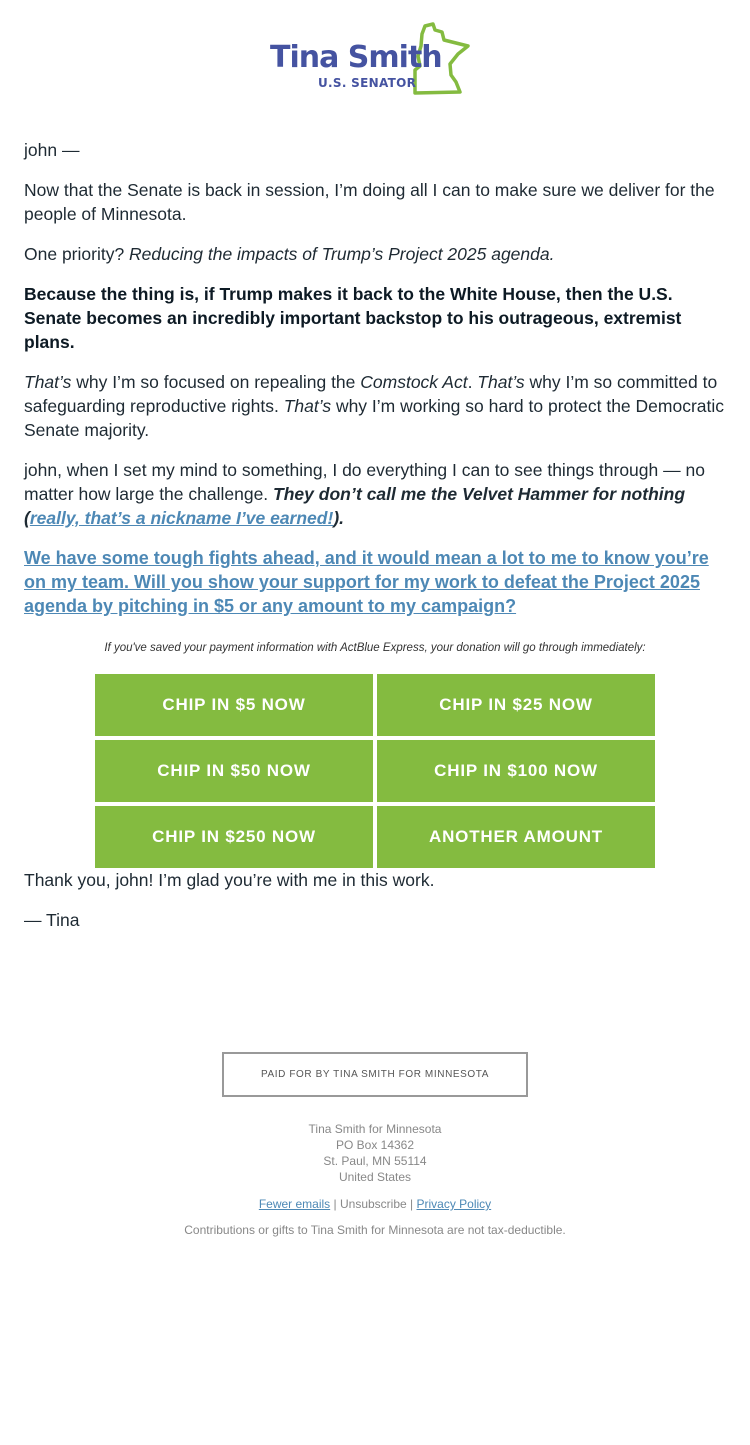 This screenshot has width=750, height=1445. I want to click on emphasis: Comstock Act, so click(414, 382).